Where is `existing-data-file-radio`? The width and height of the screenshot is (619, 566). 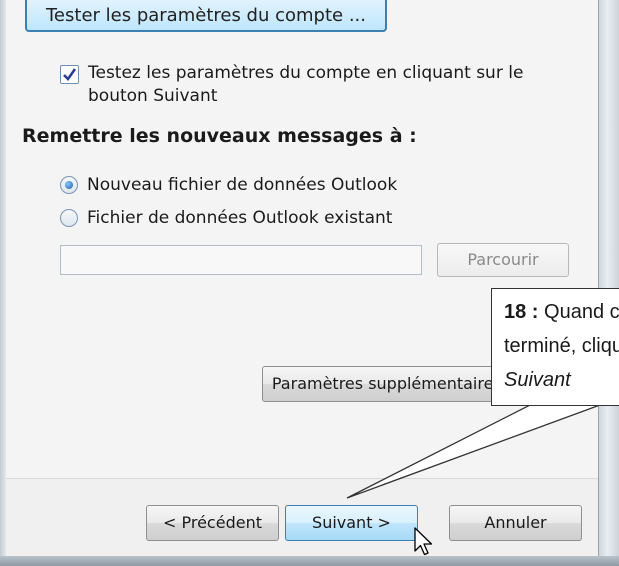
existing-data-file-radio is located at coordinates (69, 218).